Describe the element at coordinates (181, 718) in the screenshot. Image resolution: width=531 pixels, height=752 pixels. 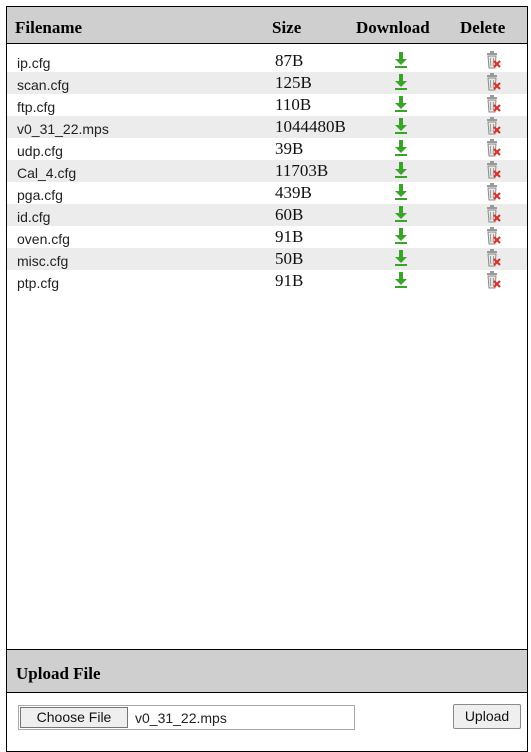
I see `chosen-file-name: v0_31_22.mps` at that location.